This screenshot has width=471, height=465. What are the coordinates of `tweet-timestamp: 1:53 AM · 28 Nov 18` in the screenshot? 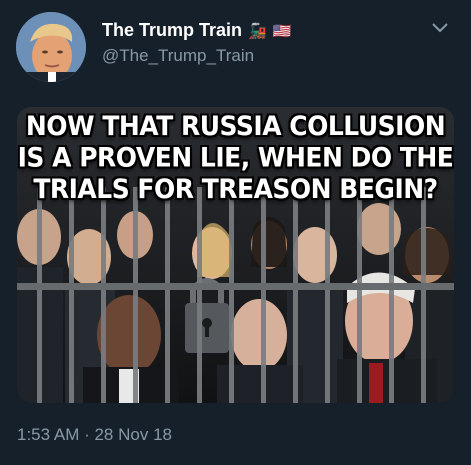 It's located at (94, 435).